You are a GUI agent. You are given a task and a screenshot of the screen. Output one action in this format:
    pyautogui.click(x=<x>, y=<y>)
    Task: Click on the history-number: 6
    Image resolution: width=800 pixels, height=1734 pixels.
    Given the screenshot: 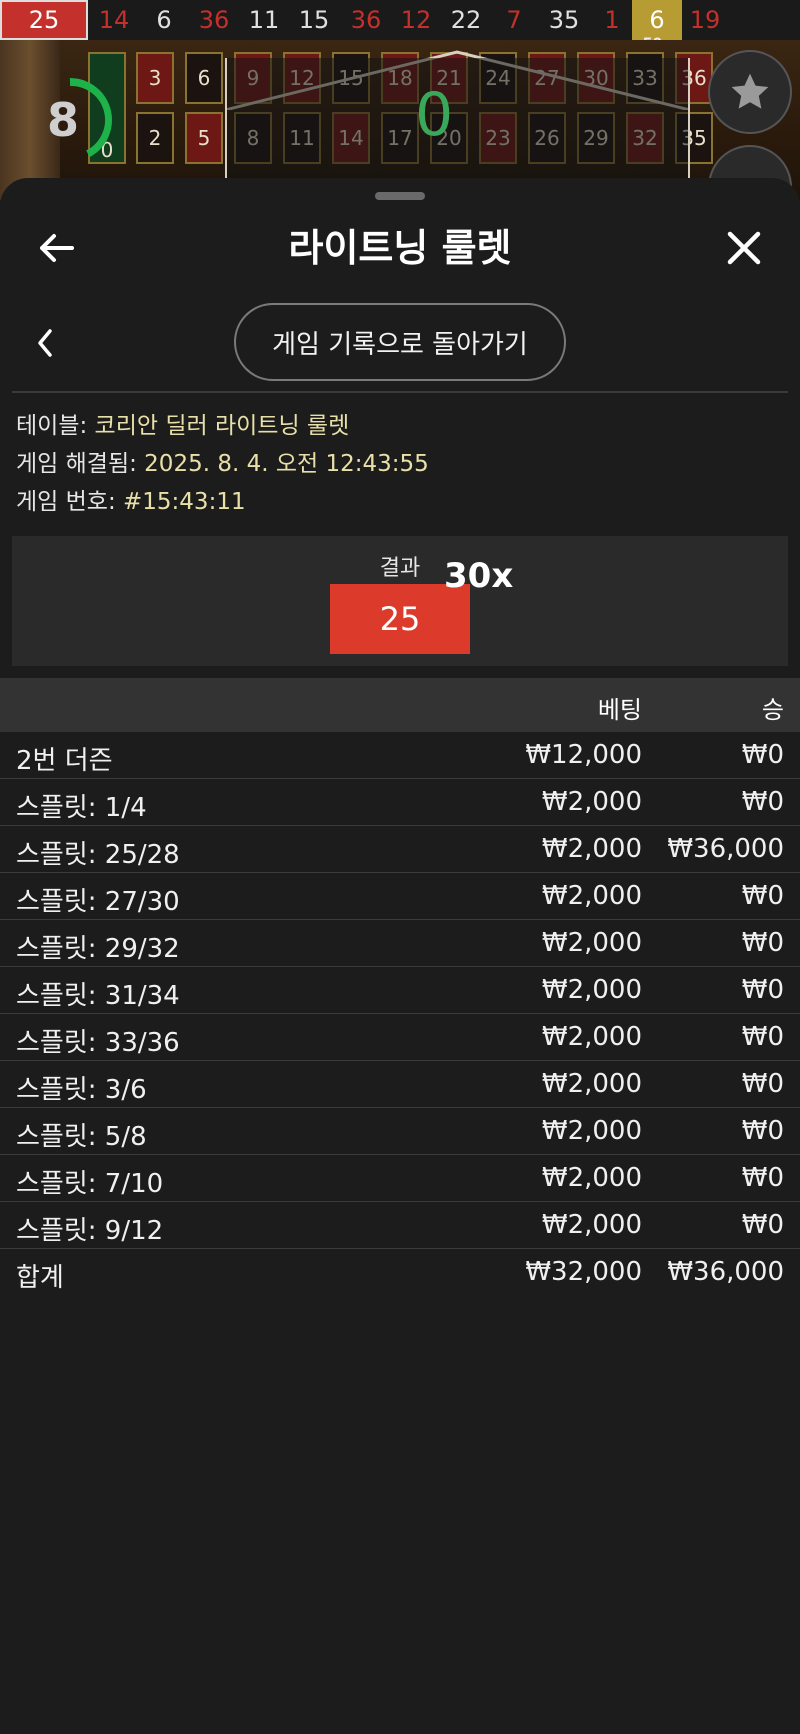 What is the action you would take?
    pyautogui.click(x=657, y=20)
    